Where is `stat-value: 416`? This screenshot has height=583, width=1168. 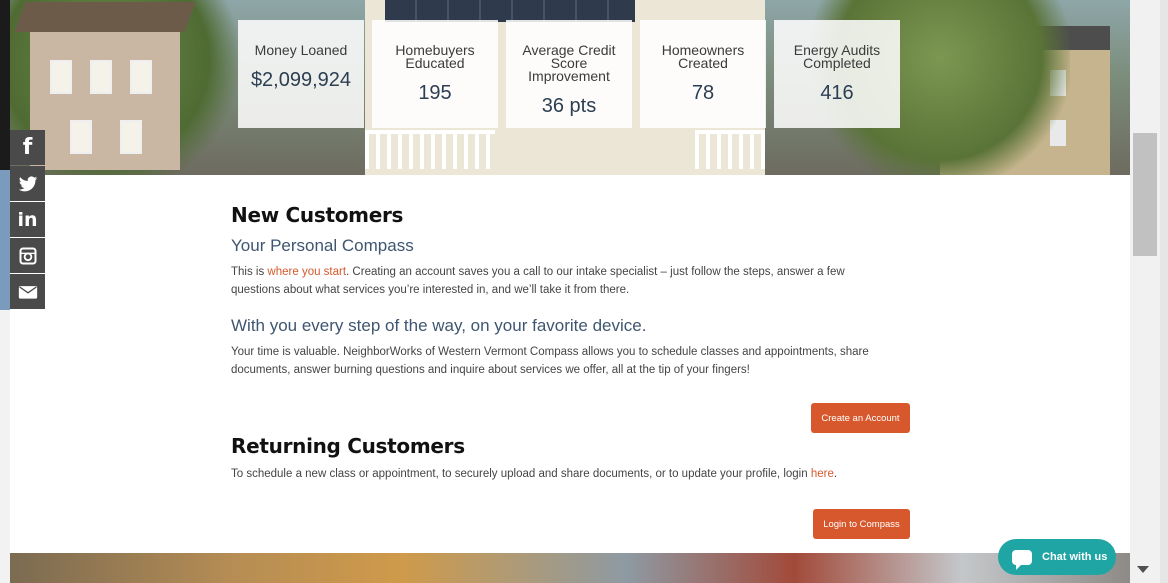
stat-value: 416 is located at coordinates (837, 93).